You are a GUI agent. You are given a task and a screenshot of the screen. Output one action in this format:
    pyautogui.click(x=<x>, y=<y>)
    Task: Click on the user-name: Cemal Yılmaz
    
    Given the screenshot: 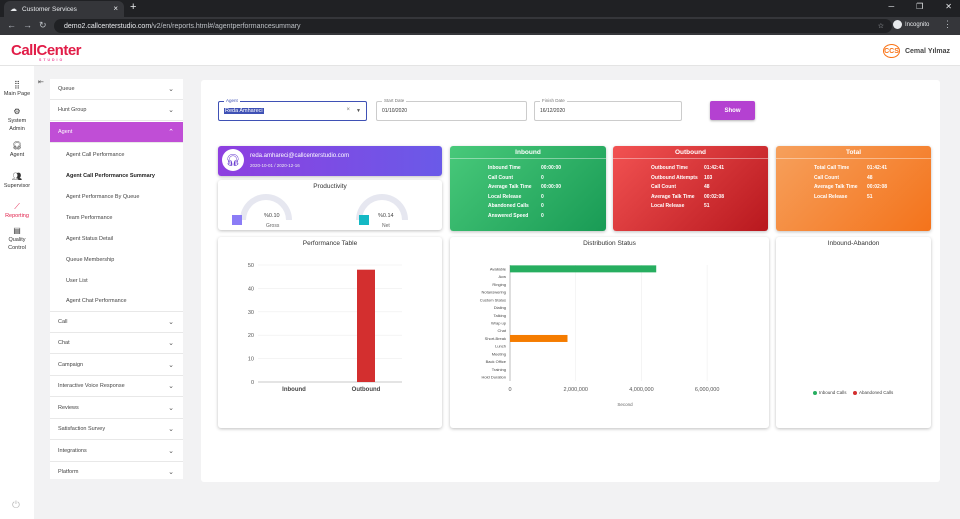 What is the action you would take?
    pyautogui.click(x=927, y=51)
    